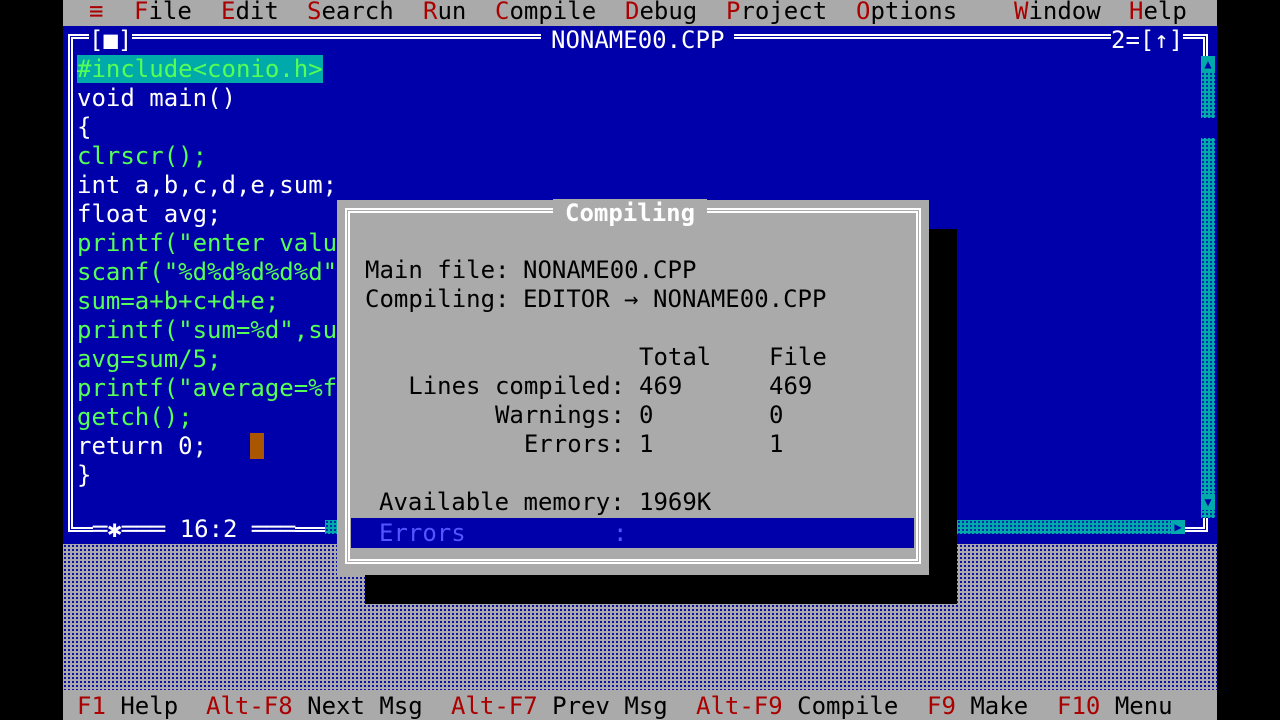 This screenshot has width=1280, height=720. I want to click on fkey-key: Alt-F9, so click(739, 706).